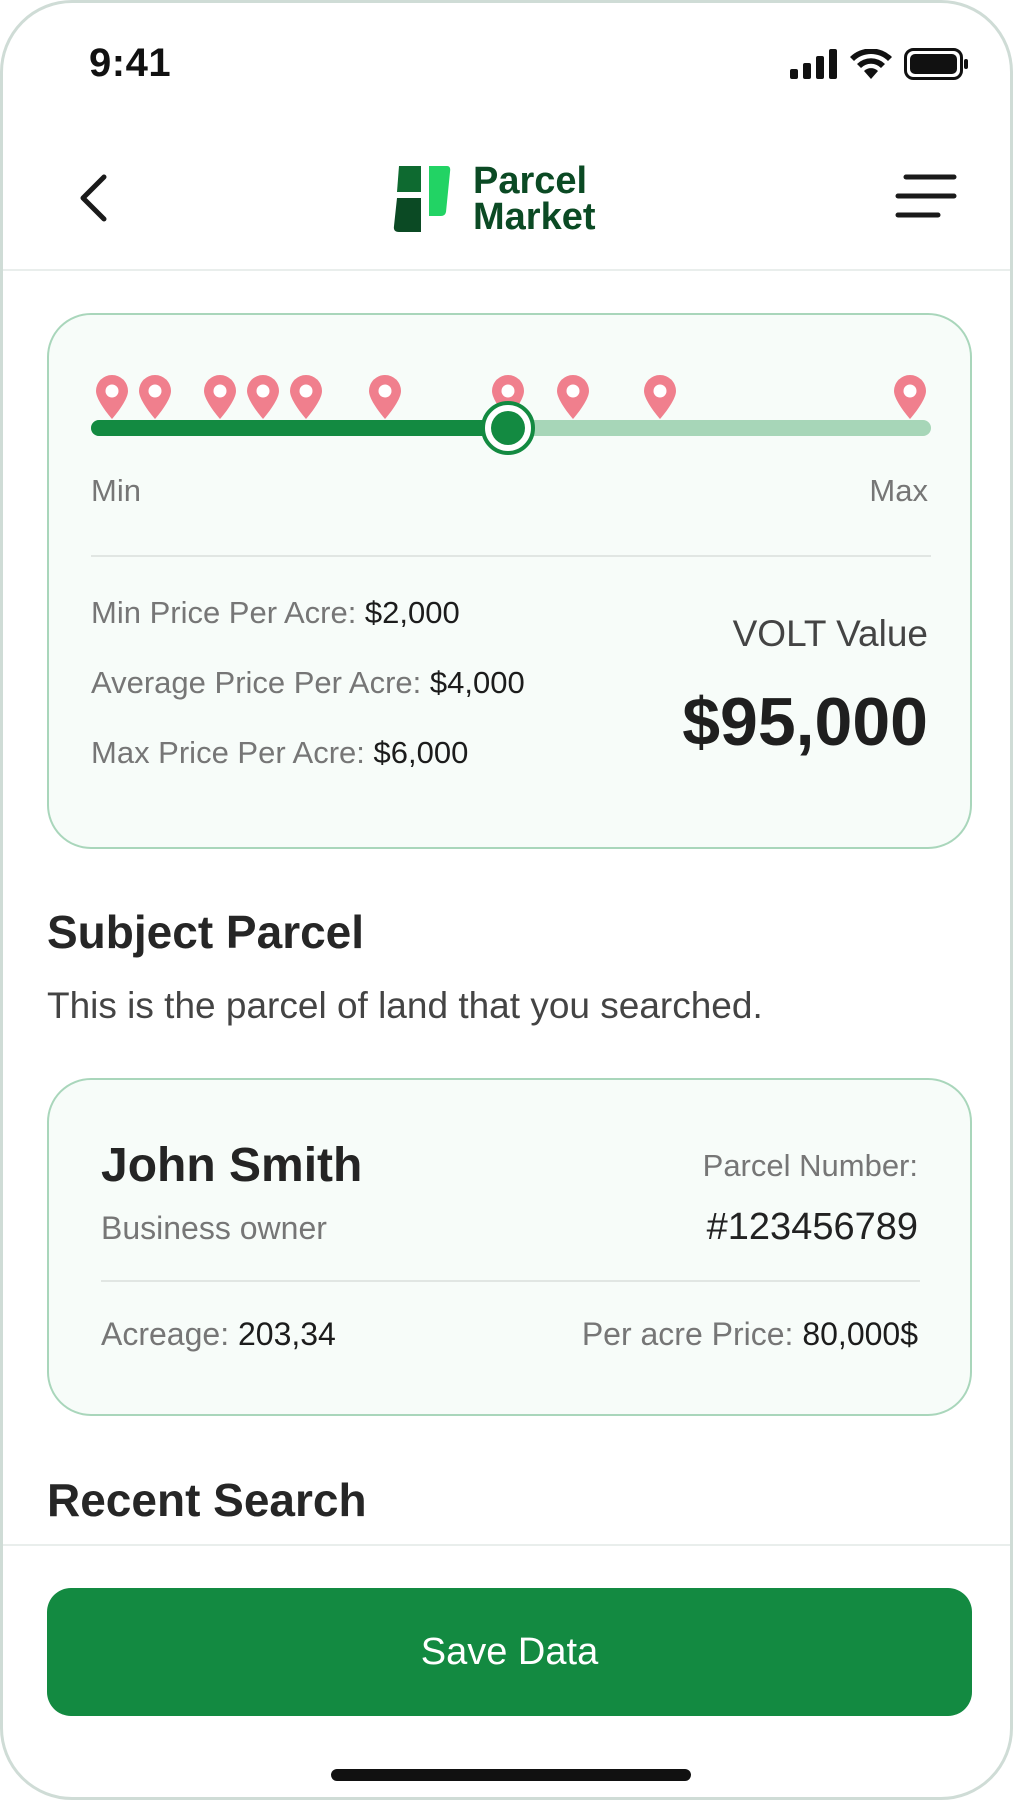  I want to click on max-price-value: $6,000, so click(421, 752).